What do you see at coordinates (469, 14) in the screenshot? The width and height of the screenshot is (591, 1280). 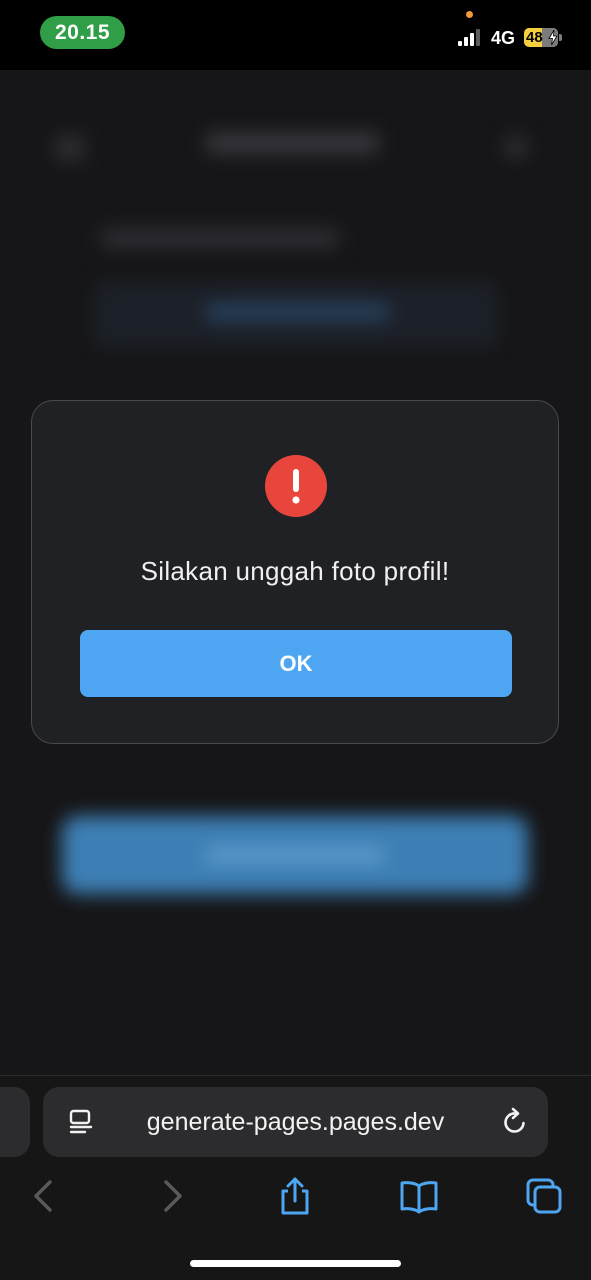 I see `privacy-indicator-dot` at bounding box center [469, 14].